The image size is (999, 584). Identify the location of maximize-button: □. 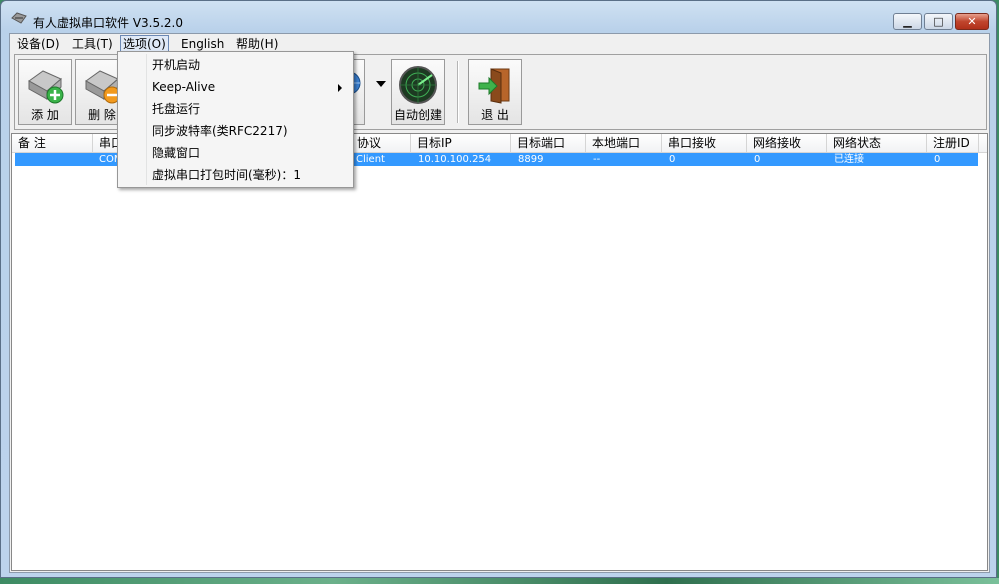
(938, 21).